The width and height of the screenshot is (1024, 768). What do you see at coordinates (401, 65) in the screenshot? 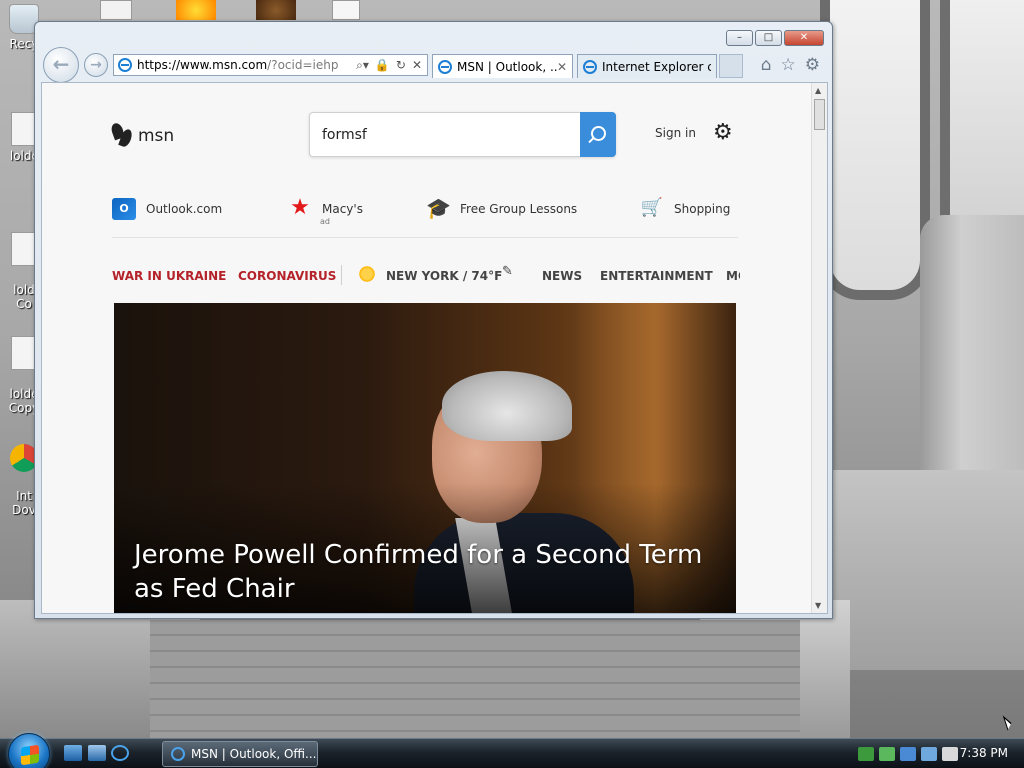
I see `refresh-icon: ↻` at bounding box center [401, 65].